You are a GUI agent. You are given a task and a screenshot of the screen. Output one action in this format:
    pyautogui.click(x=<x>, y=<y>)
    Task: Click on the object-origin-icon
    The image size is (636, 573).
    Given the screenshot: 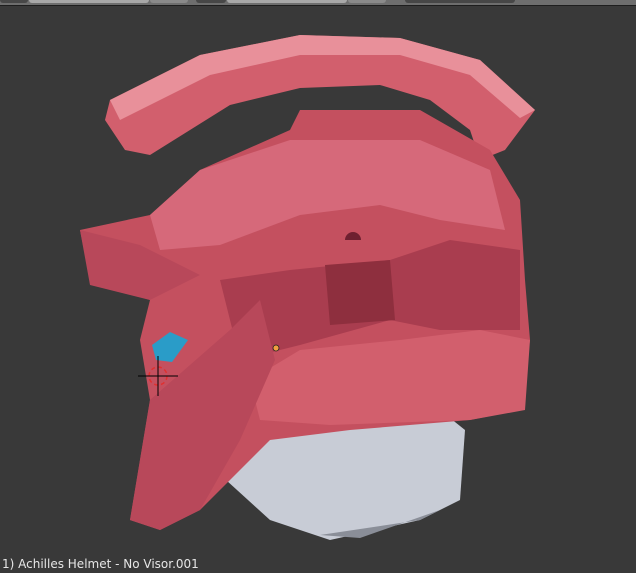 What is the action you would take?
    pyautogui.click(x=276, y=348)
    